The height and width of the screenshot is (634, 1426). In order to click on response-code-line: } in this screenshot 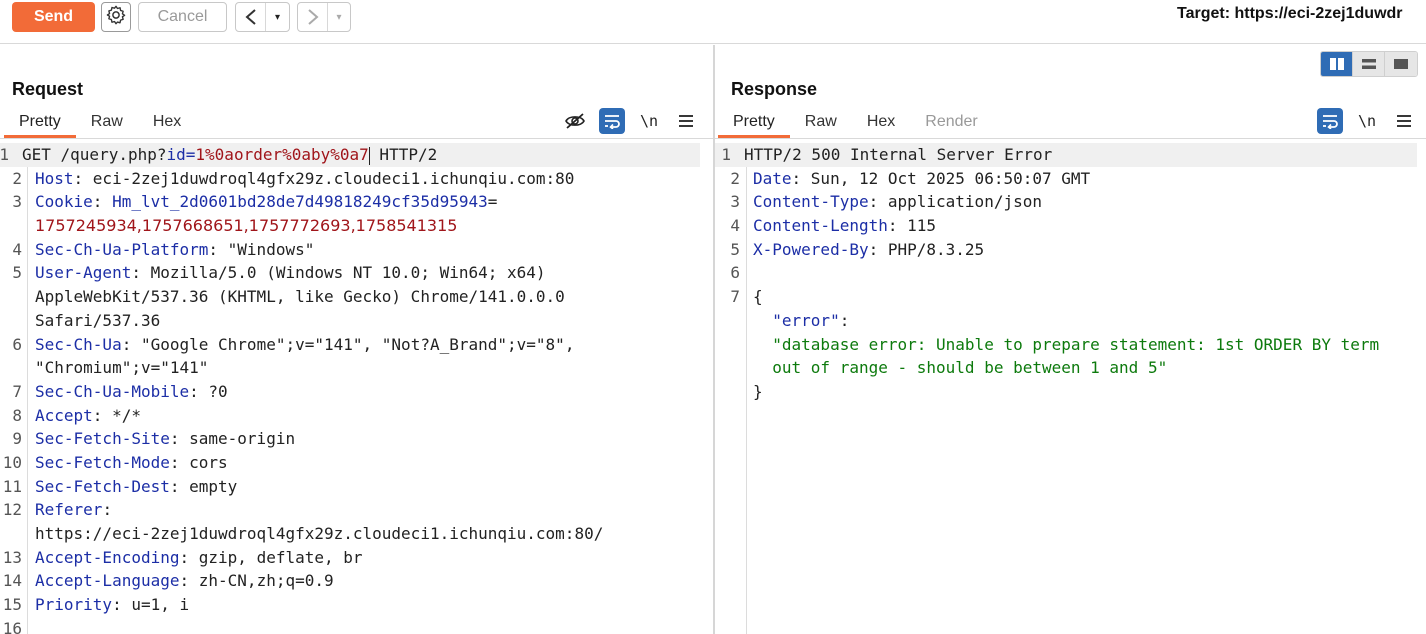, I will do `click(1070, 392)`.